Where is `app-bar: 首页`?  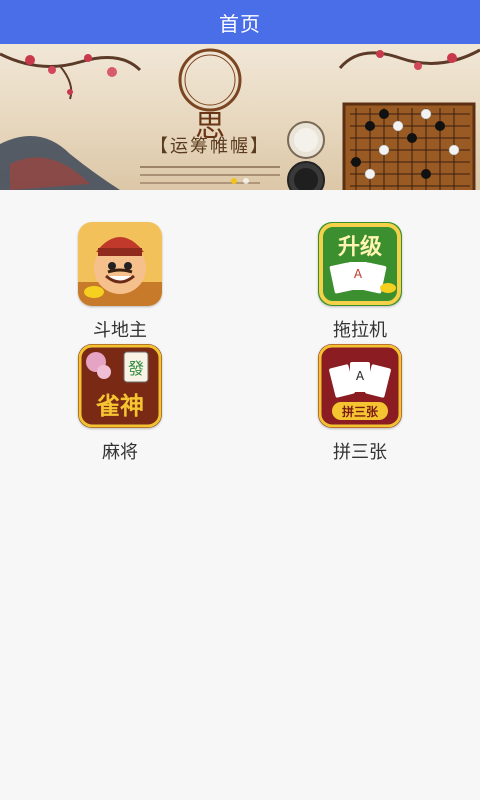 app-bar: 首页 is located at coordinates (240, 22).